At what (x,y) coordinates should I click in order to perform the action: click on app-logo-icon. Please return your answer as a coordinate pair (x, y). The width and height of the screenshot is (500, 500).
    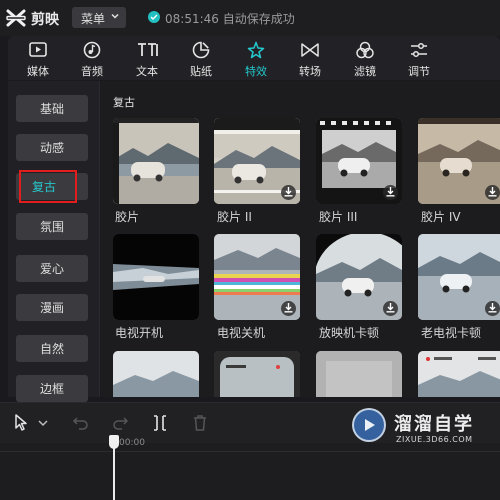
    Looking at the image, I should click on (16, 18).